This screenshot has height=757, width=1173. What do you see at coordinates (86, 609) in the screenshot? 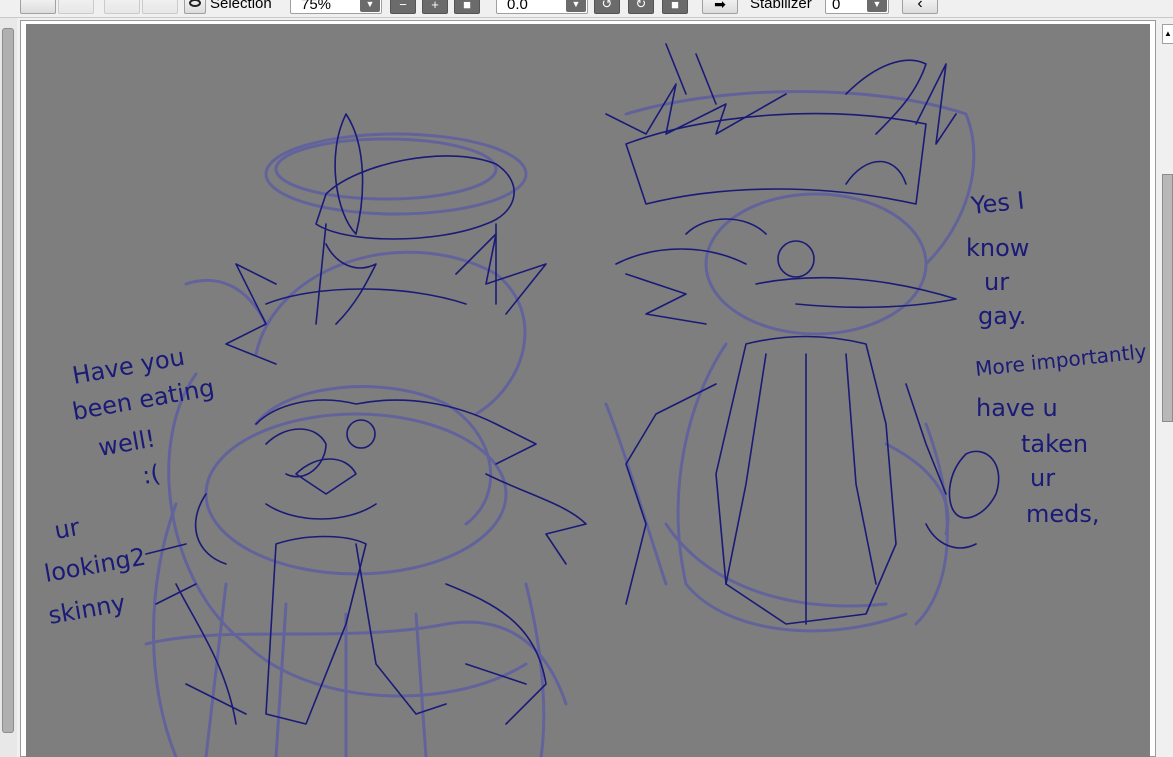
I see `note-left-line-7: skinny` at bounding box center [86, 609].